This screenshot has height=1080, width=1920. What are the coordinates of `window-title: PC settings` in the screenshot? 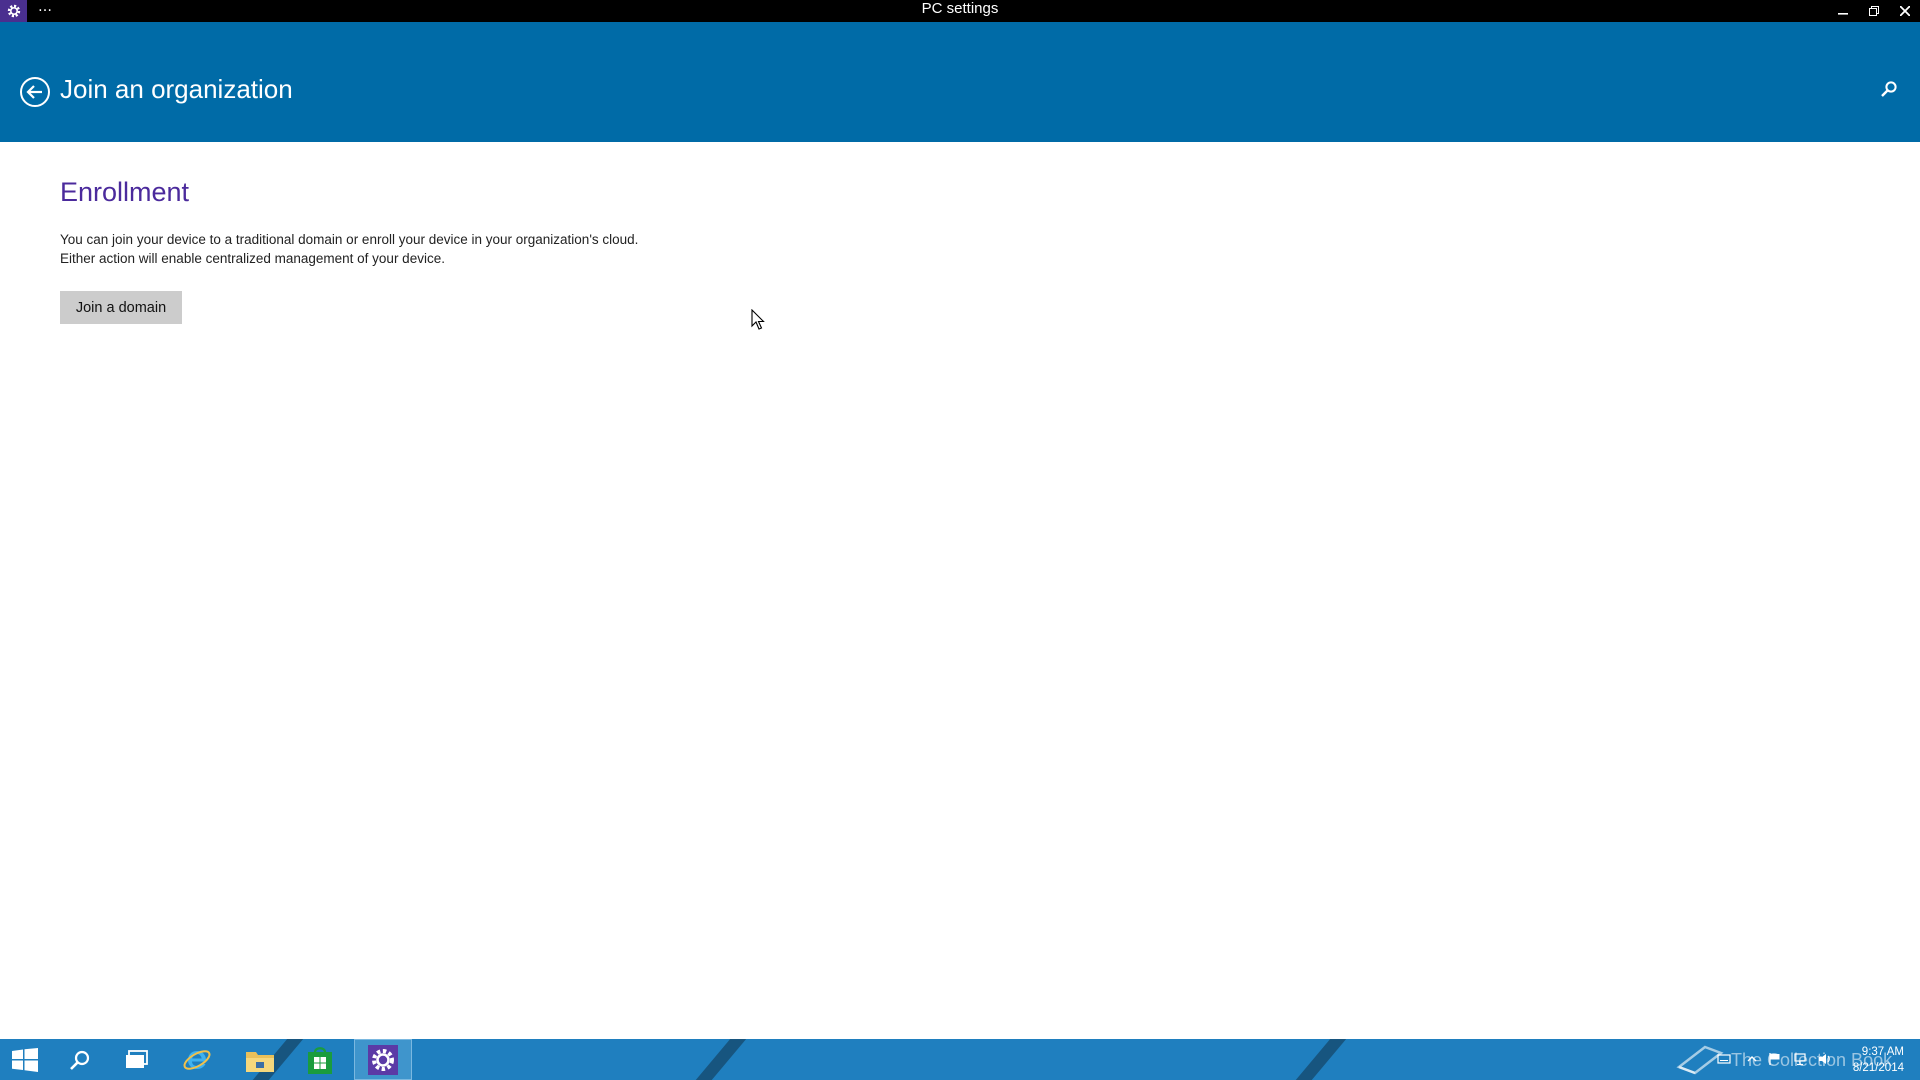 It's located at (960, 8).